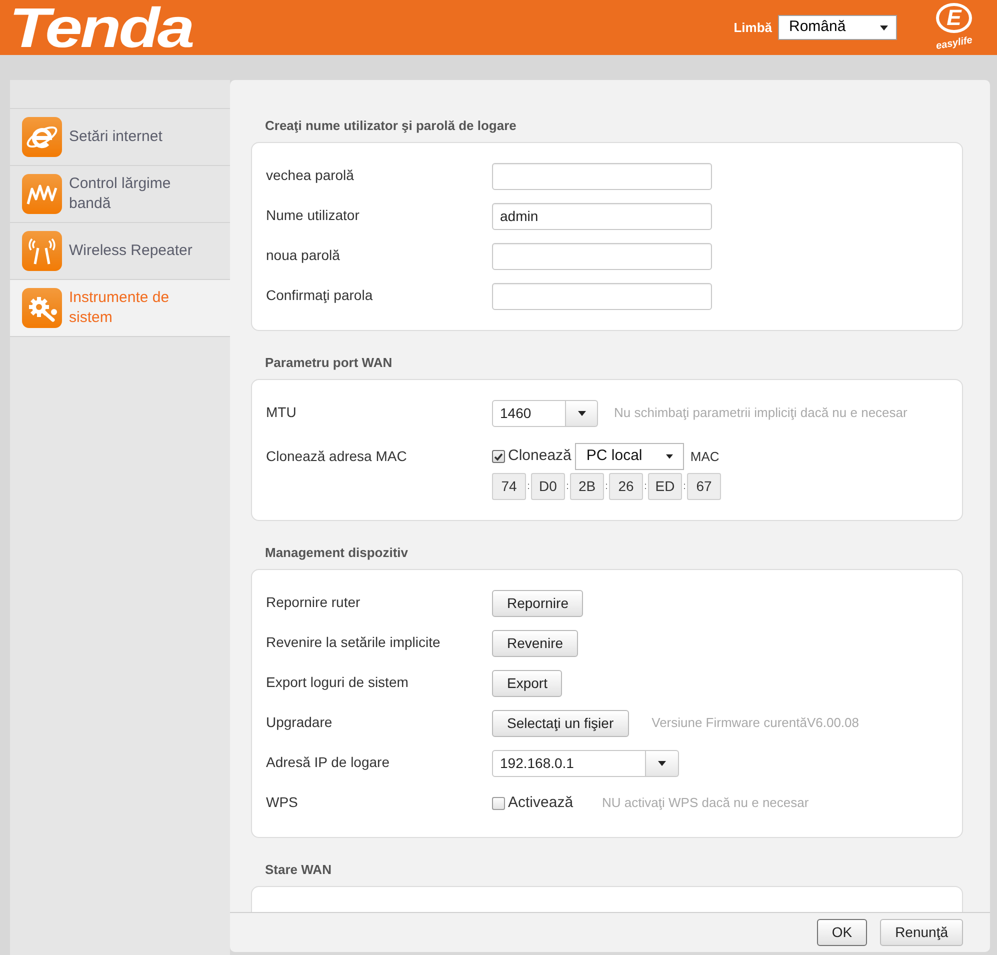 The width and height of the screenshot is (997, 955). Describe the element at coordinates (337, 682) in the screenshot. I see `field-label: Export loguri de sistem` at that location.